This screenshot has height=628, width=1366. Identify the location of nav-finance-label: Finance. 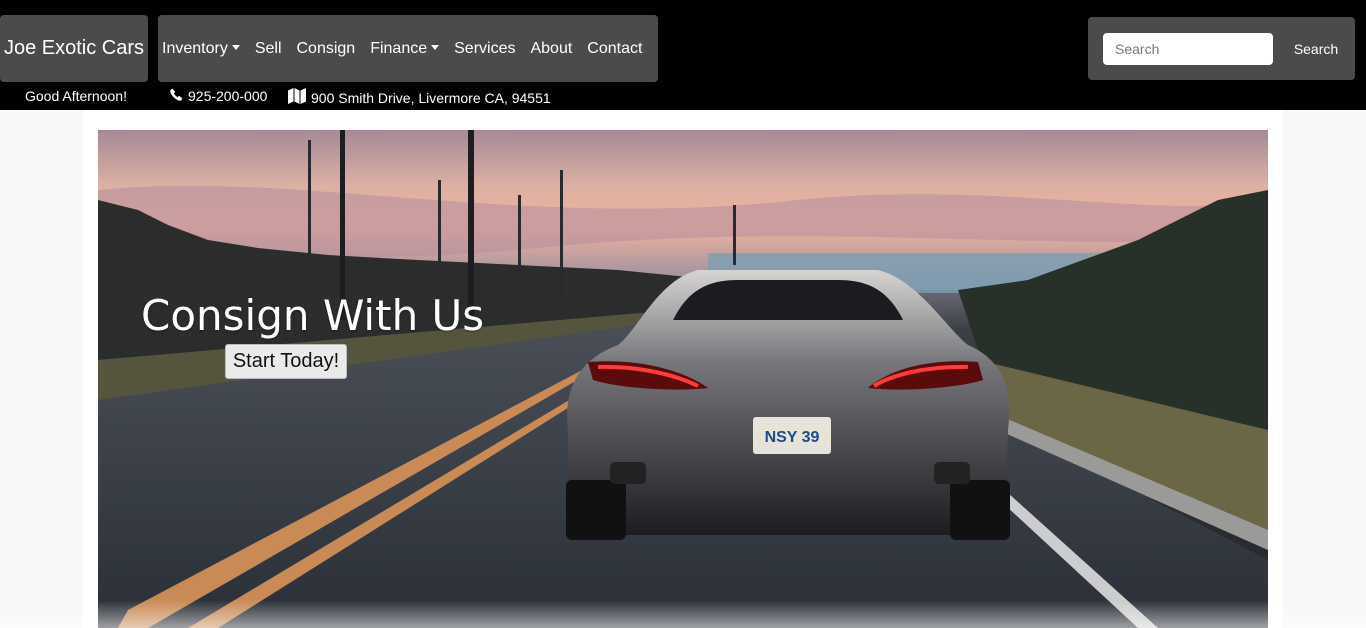
(399, 48).